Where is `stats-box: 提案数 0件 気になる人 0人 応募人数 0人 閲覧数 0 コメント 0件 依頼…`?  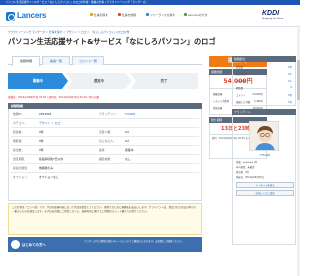 stats-box: 提案数 0件 気になる人 0人 応募人数 0人 閲覧数 0 コメント 0件 依頼… is located at coordinates (264, 84).